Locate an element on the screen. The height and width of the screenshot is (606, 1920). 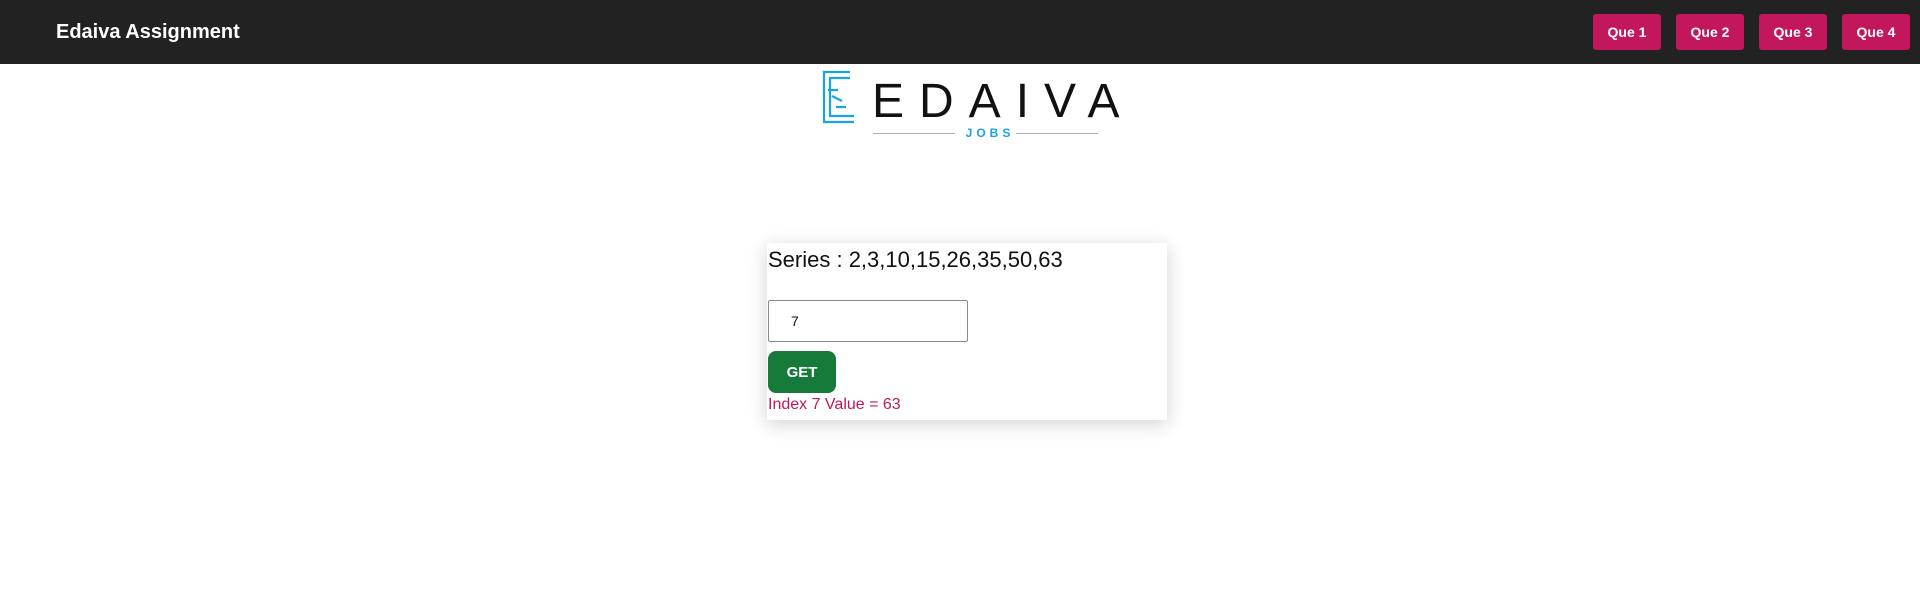
que-3-button: Que 3 is located at coordinates (1793, 32).